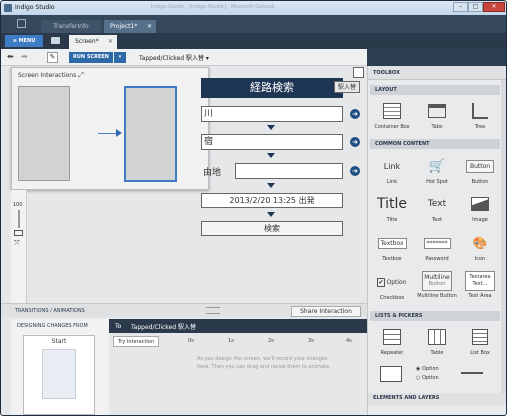 The width and height of the screenshot is (509, 418). What do you see at coordinates (136, 341) in the screenshot?
I see `try-interaction-button: Try Interaction` at bounding box center [136, 341].